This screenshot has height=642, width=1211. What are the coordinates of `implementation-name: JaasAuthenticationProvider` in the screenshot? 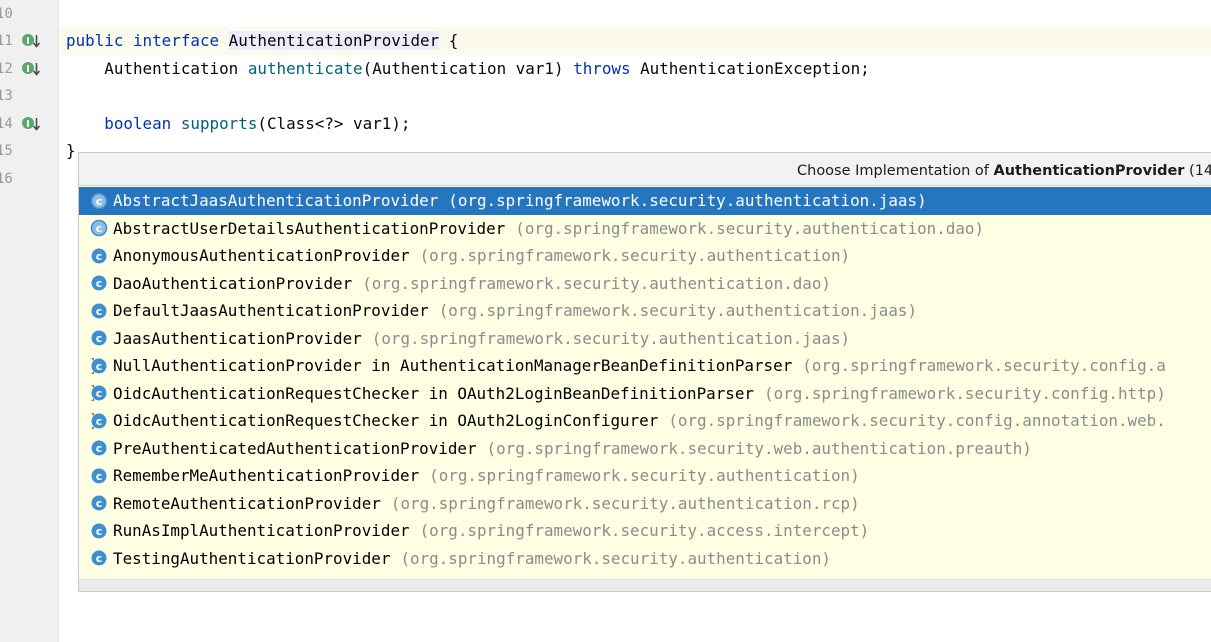 It's located at (237, 338).